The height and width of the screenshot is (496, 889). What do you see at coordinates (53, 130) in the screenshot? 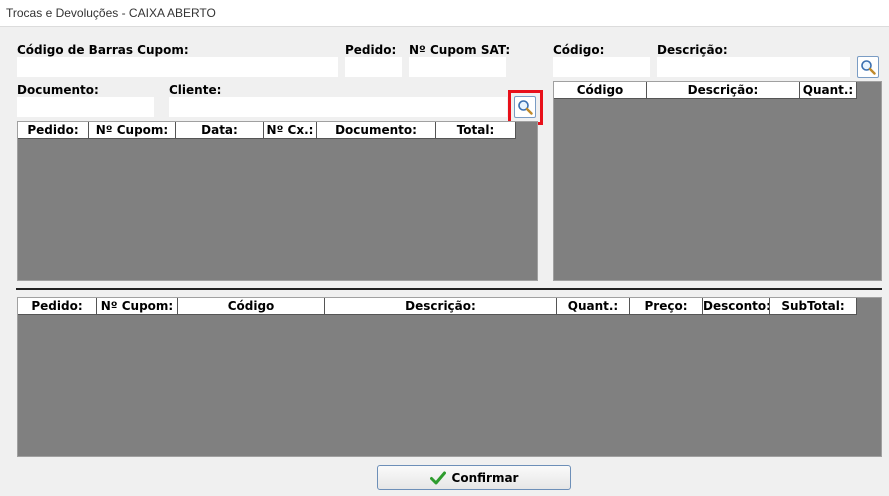
I see `col-pedido: Pedido:` at bounding box center [53, 130].